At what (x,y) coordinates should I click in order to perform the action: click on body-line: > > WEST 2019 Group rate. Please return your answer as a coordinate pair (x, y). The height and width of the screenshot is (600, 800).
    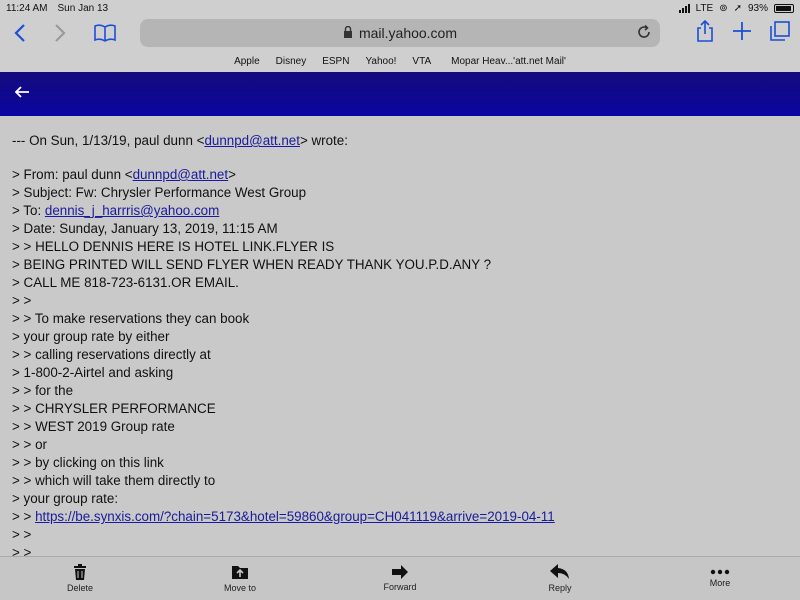
    Looking at the image, I should click on (93, 426).